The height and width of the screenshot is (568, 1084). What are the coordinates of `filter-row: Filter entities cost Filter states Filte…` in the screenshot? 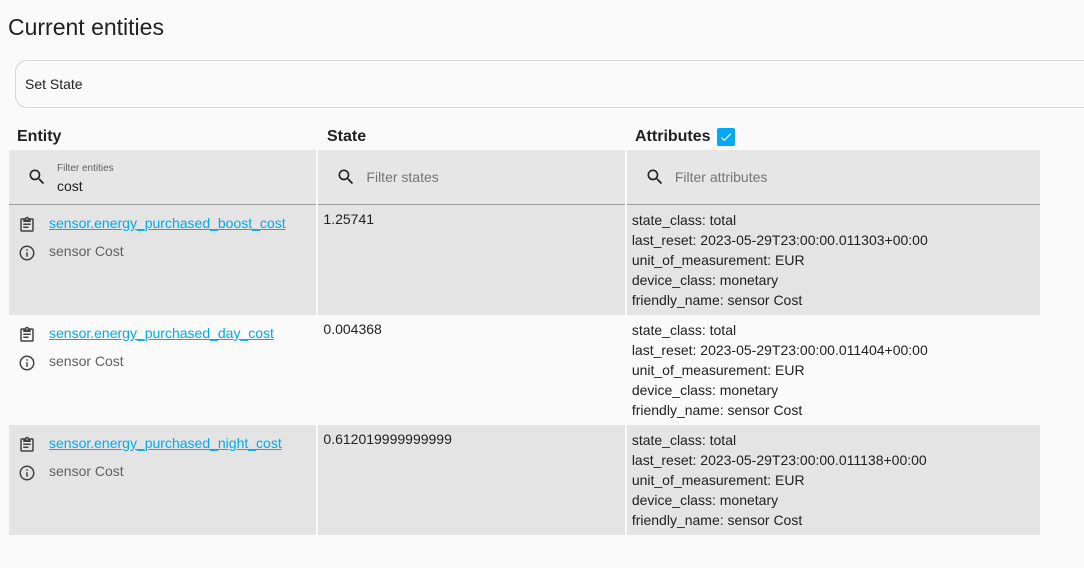 It's located at (525, 177).